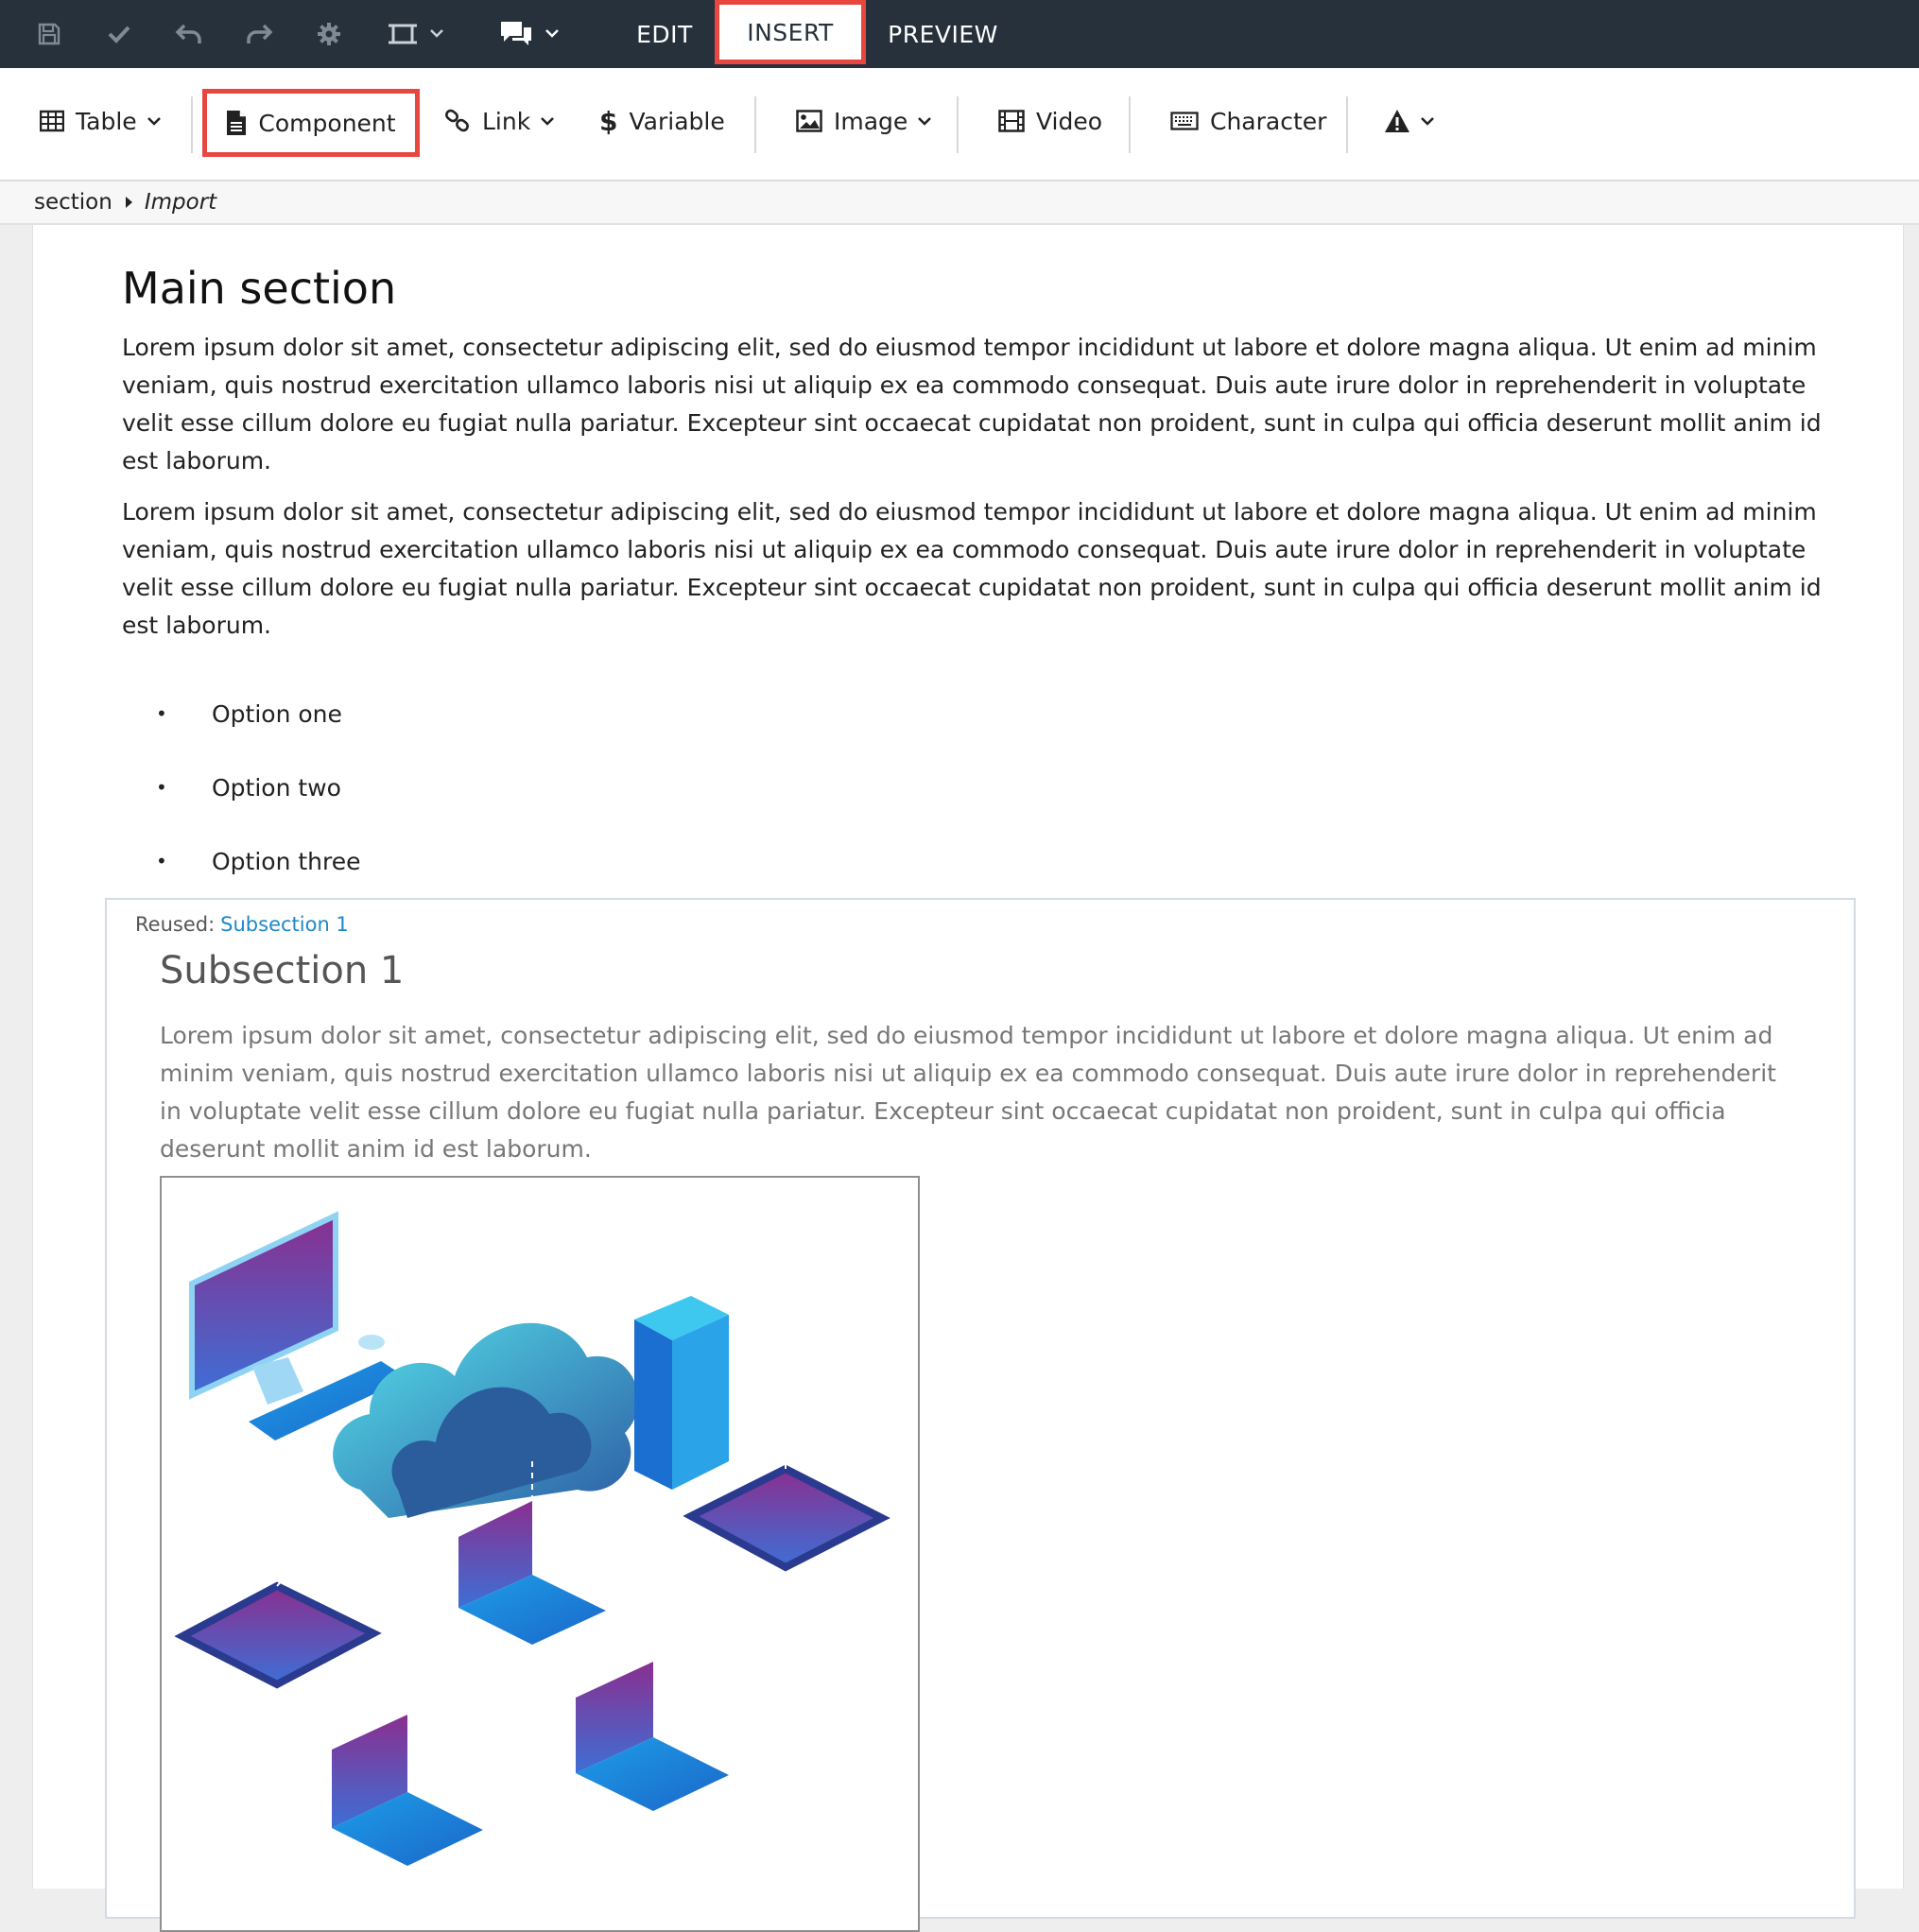  I want to click on option-list: • Option one • Option two • Option three, so click(242, 787).